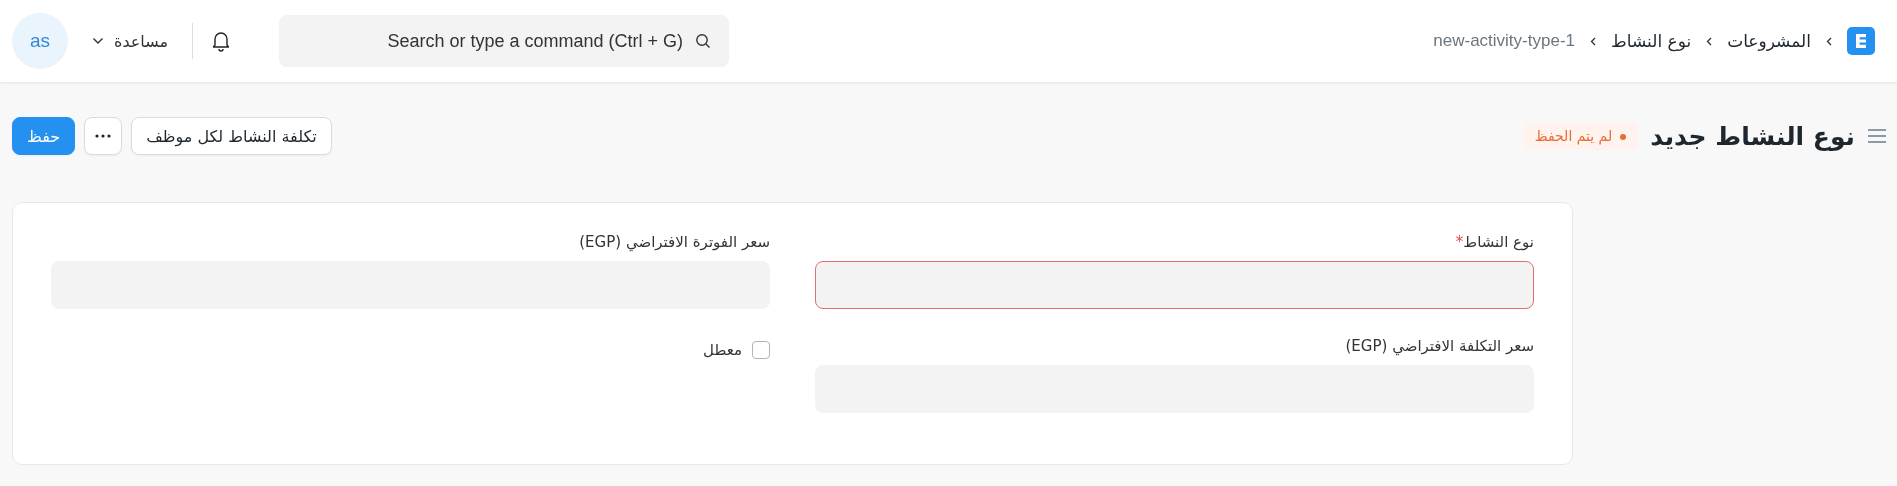 The width and height of the screenshot is (1897, 486). What do you see at coordinates (1861, 41) in the screenshot?
I see `logo-icon` at bounding box center [1861, 41].